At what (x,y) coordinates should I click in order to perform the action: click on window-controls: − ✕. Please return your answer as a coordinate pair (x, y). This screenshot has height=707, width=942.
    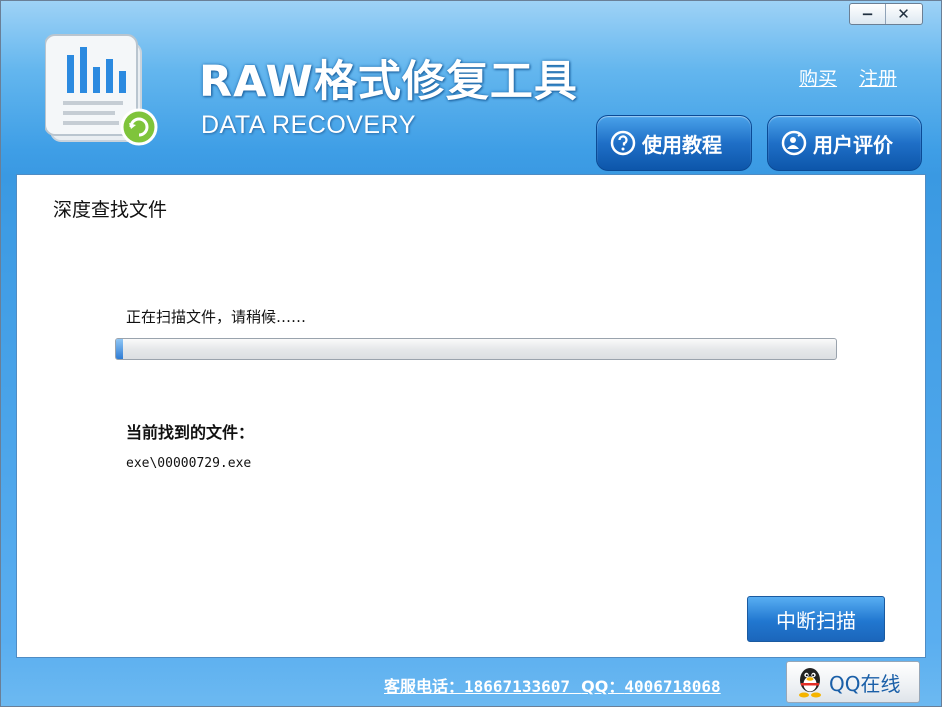
    Looking at the image, I should click on (886, 14).